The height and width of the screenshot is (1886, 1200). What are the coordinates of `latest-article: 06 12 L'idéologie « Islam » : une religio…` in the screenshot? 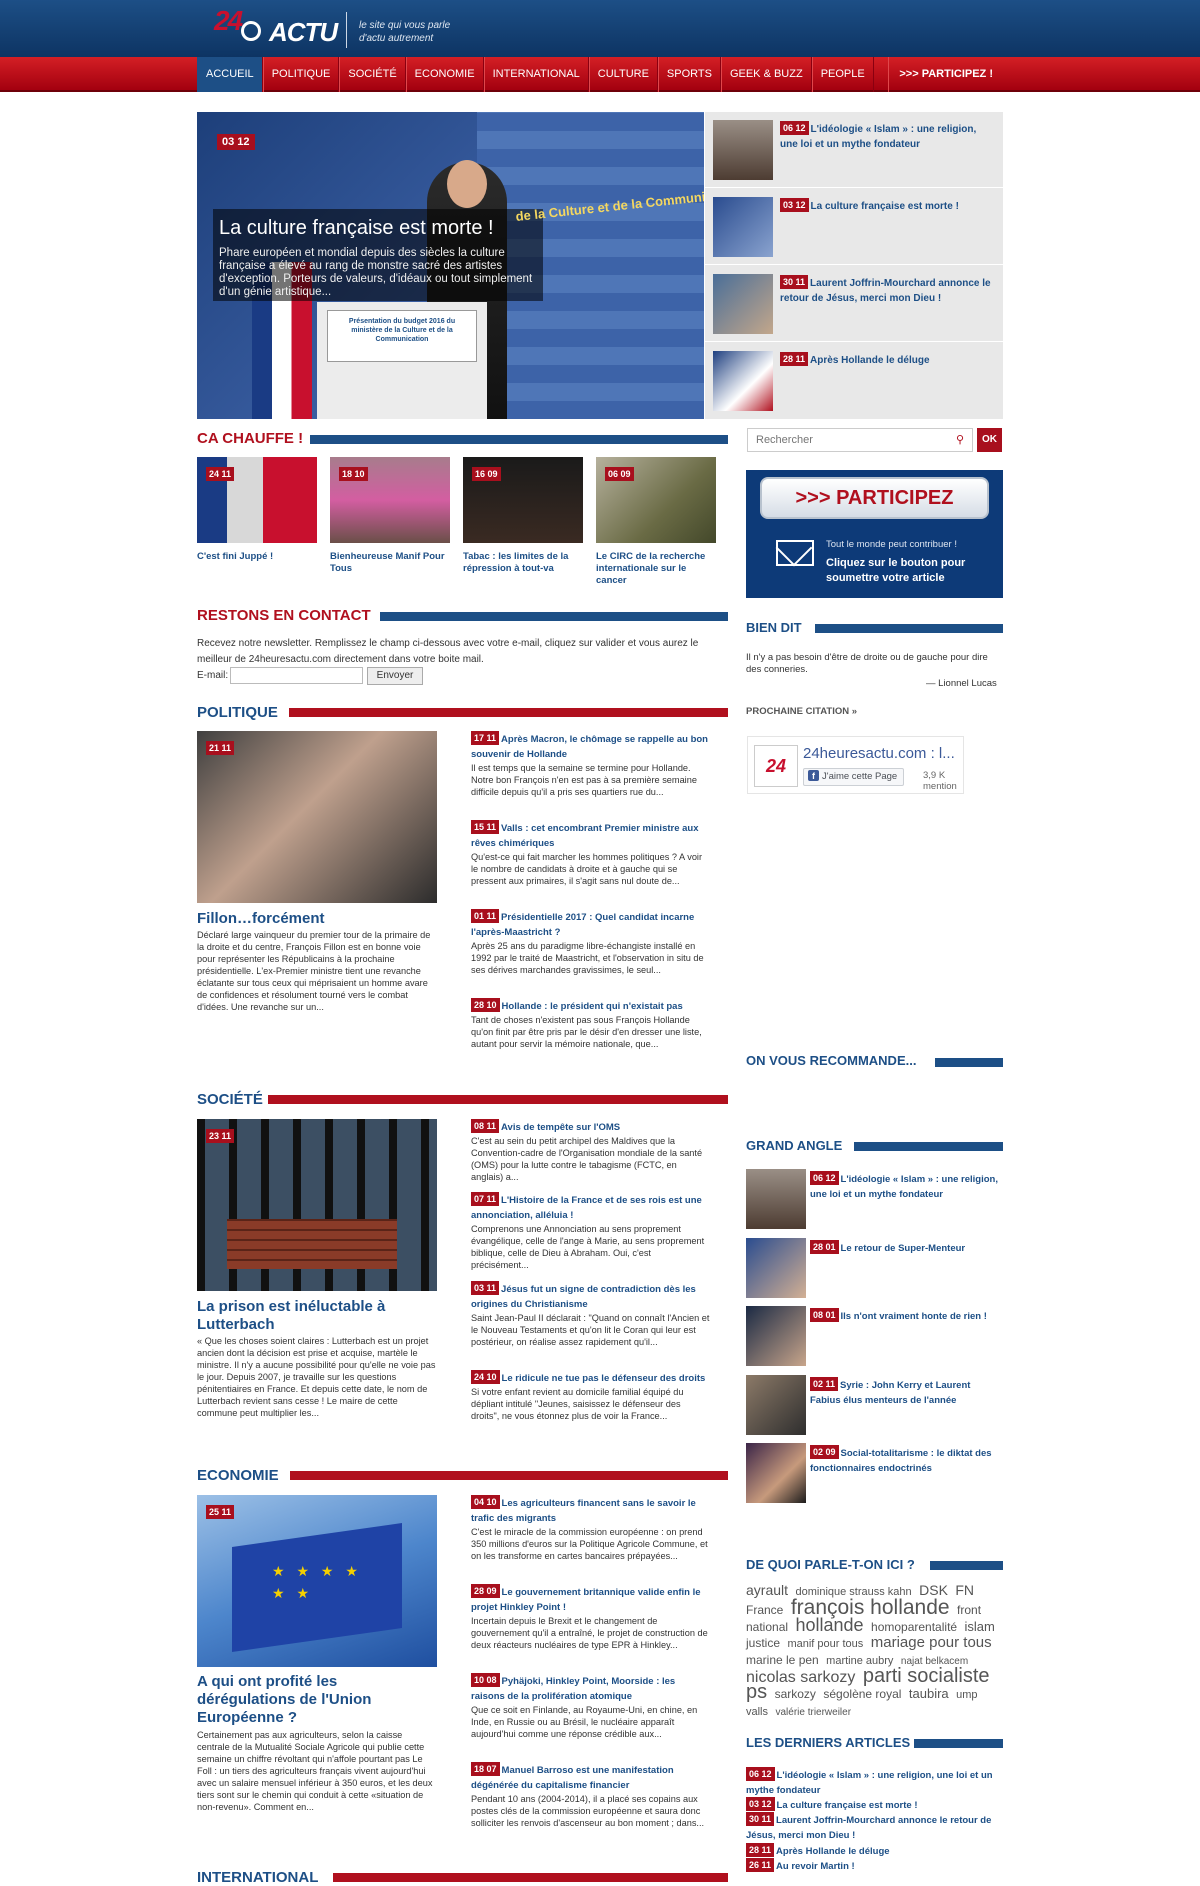 It's located at (876, 1782).